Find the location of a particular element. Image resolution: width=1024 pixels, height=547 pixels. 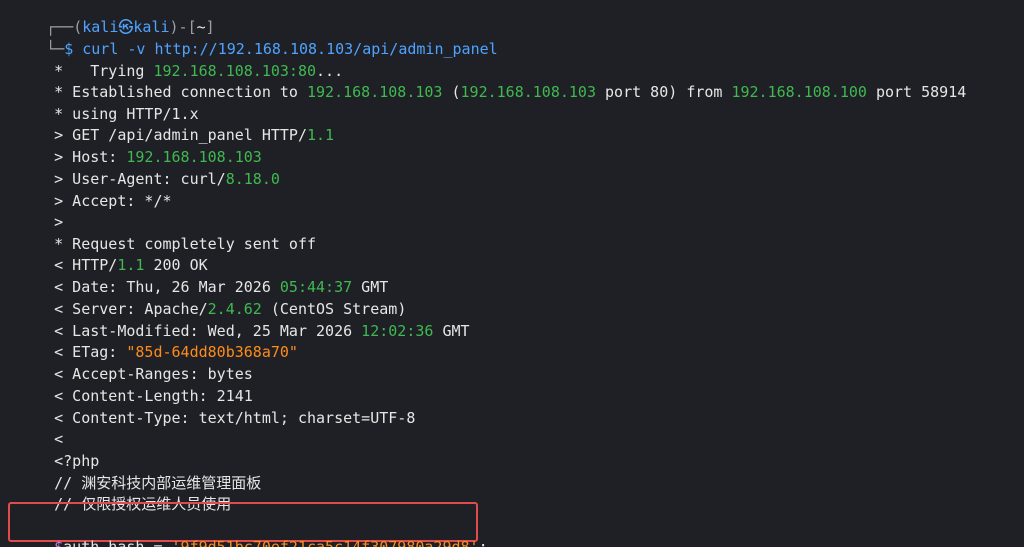

text: GMT is located at coordinates (451, 331).